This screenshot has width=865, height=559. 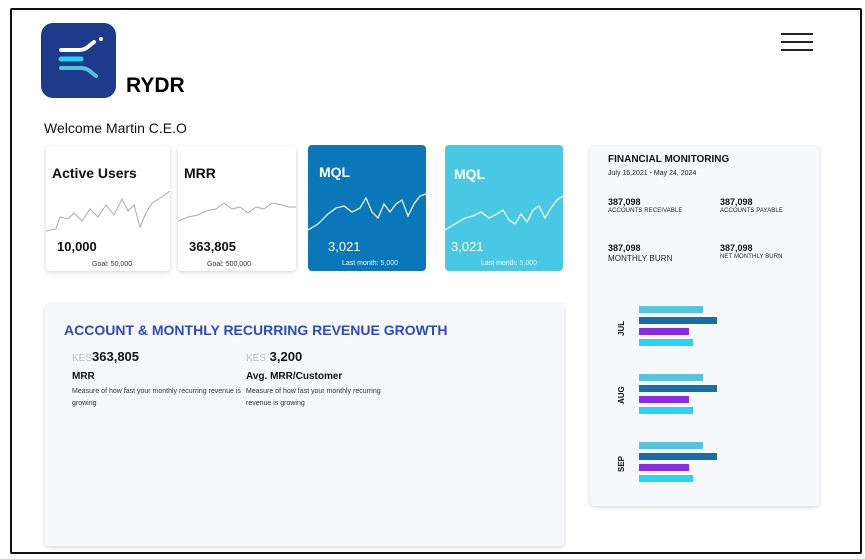 What do you see at coordinates (621, 463) in the screenshot?
I see `month-label-sep: SEP` at bounding box center [621, 463].